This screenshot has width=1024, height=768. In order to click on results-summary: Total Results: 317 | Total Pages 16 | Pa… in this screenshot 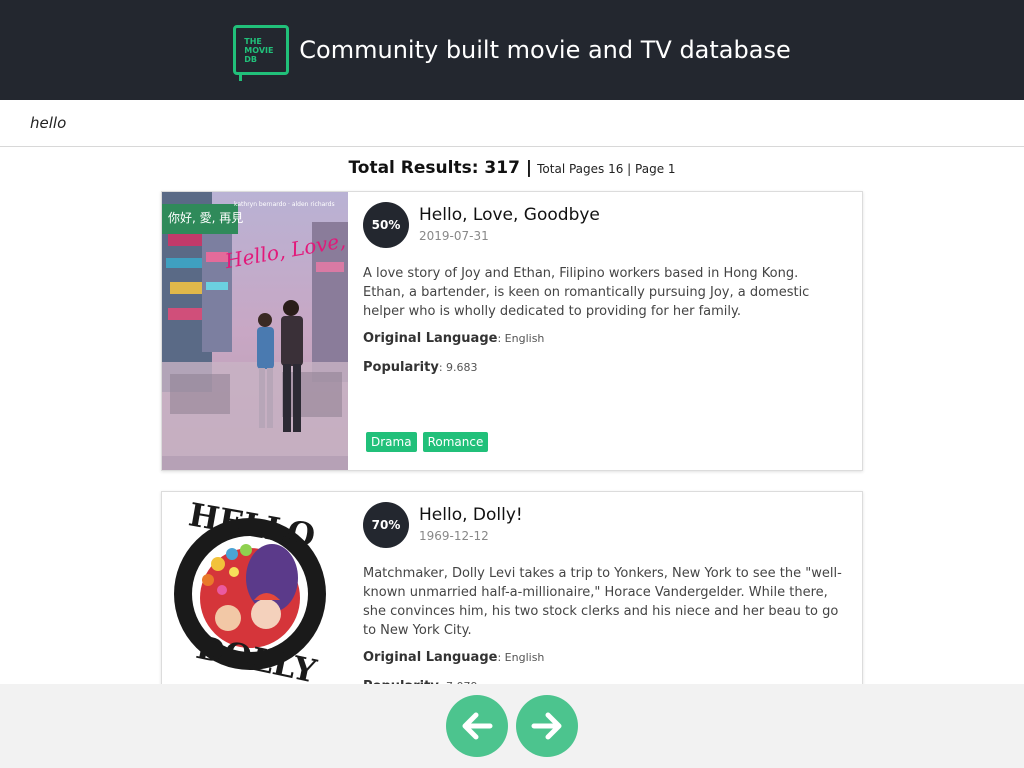, I will do `click(512, 168)`.